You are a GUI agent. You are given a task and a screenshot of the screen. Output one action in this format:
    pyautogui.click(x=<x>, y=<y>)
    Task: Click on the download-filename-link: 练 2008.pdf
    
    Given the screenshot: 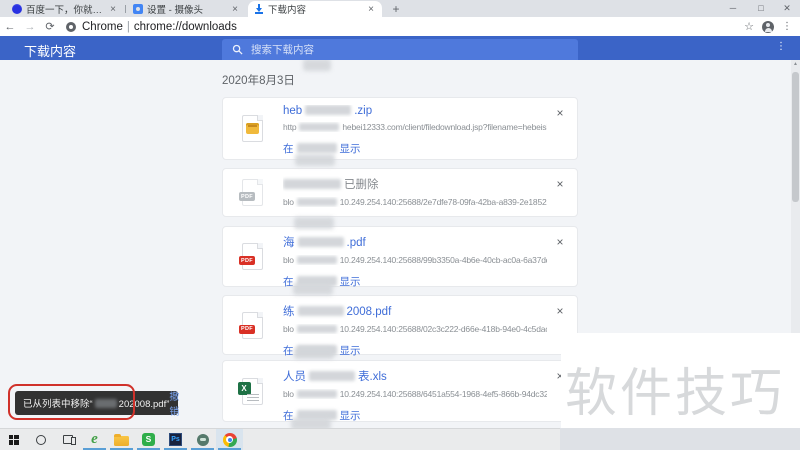 What is the action you would take?
    pyautogui.click(x=415, y=311)
    